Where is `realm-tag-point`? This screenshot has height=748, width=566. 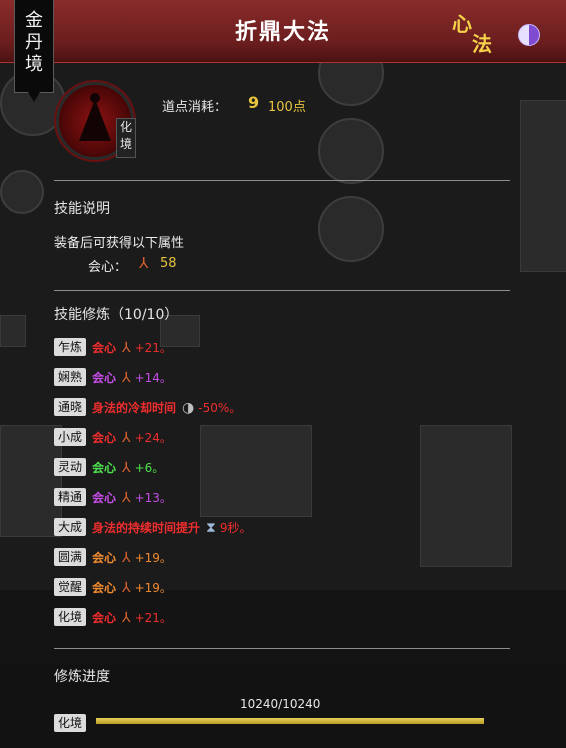 realm-tag-point is located at coordinates (34, 97).